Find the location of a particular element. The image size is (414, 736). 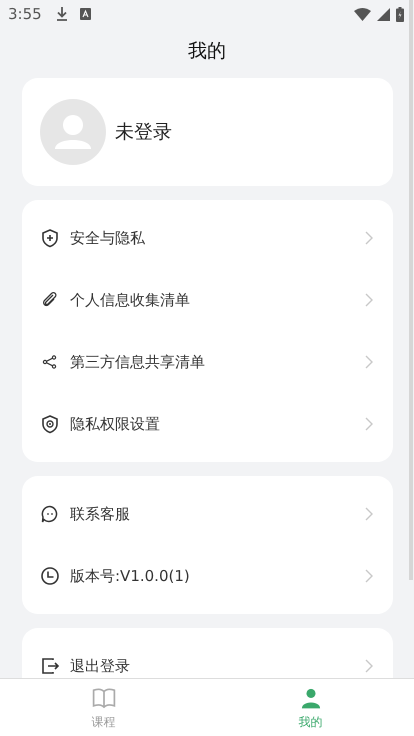

menu-item-label: 联系客服 is located at coordinates (100, 514).